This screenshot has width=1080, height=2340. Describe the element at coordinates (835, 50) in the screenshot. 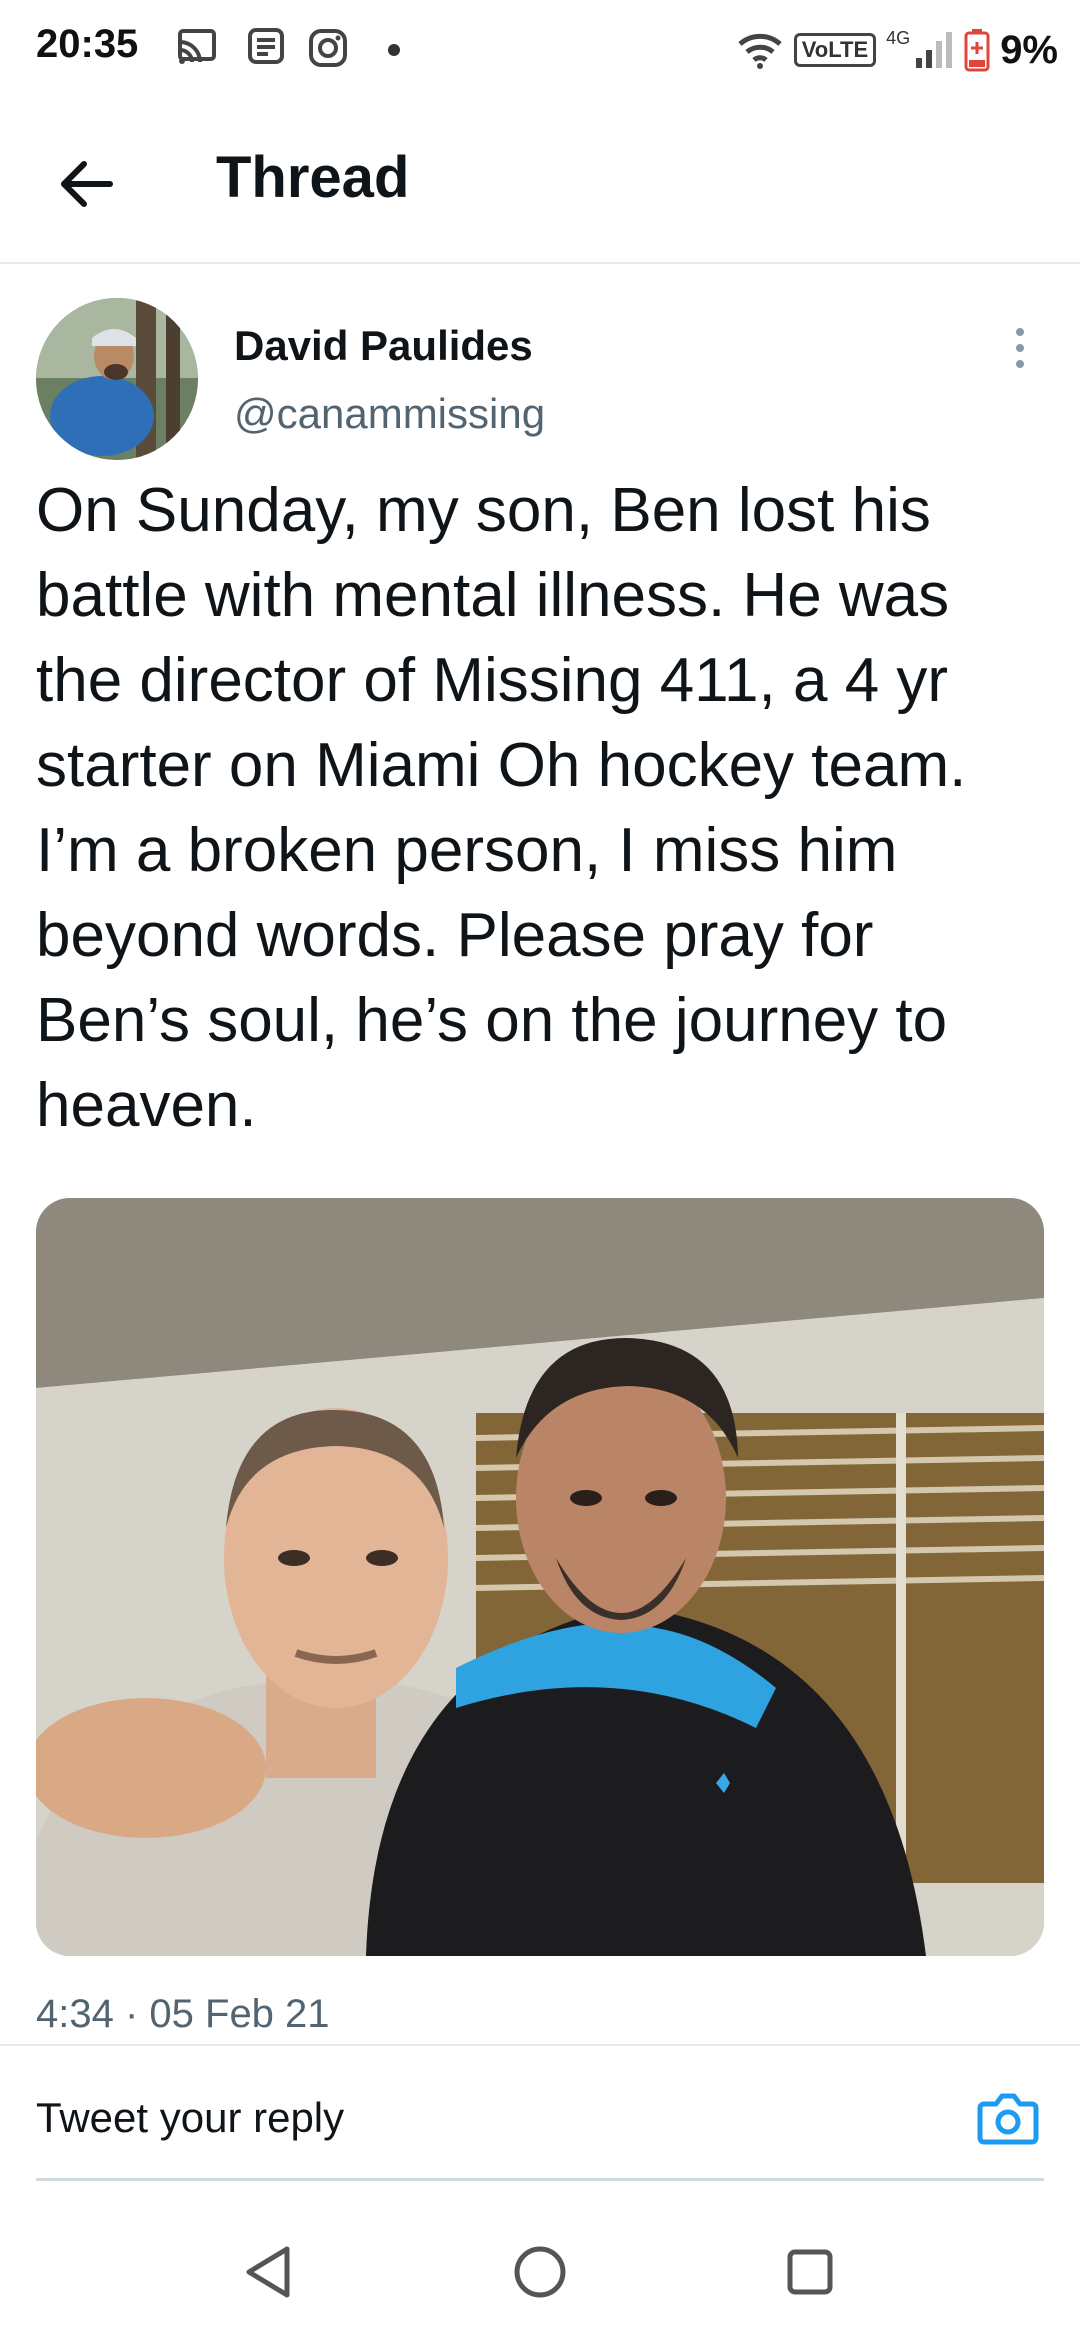

I see `volte-badge: VoLTE` at that location.